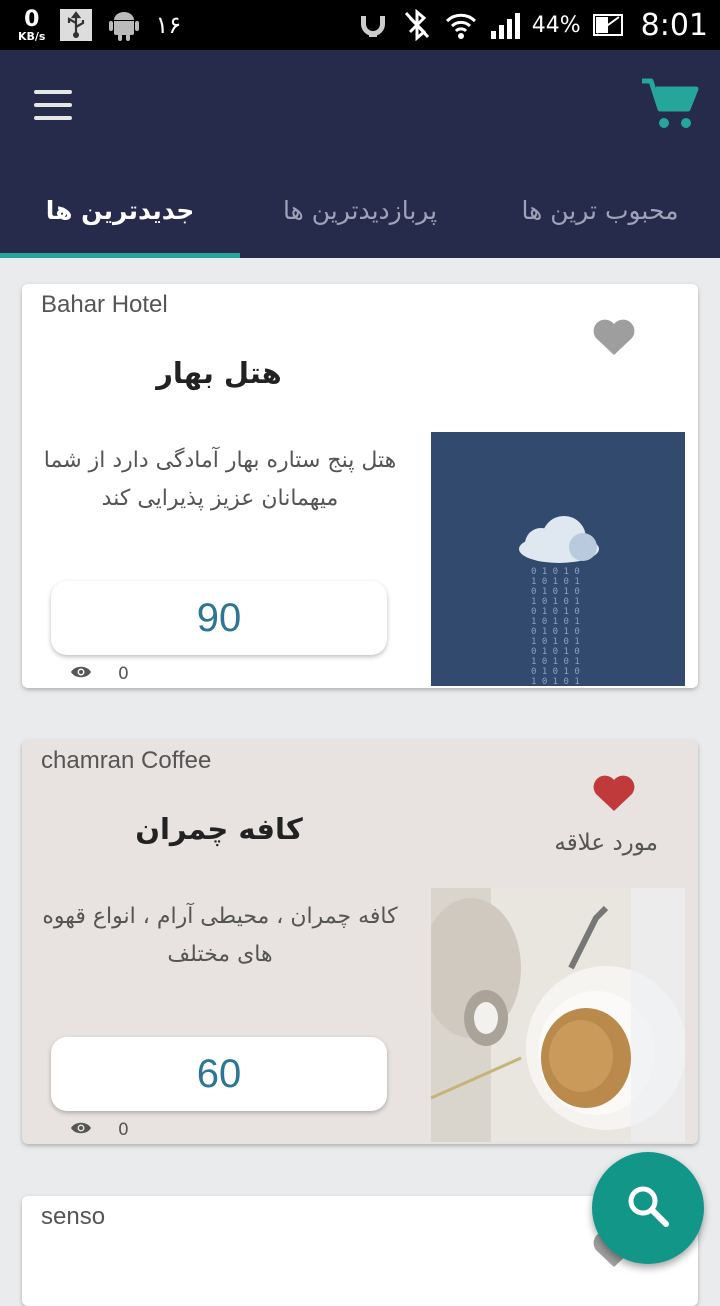  Describe the element at coordinates (670, 105) in the screenshot. I see `cart-icon` at that location.